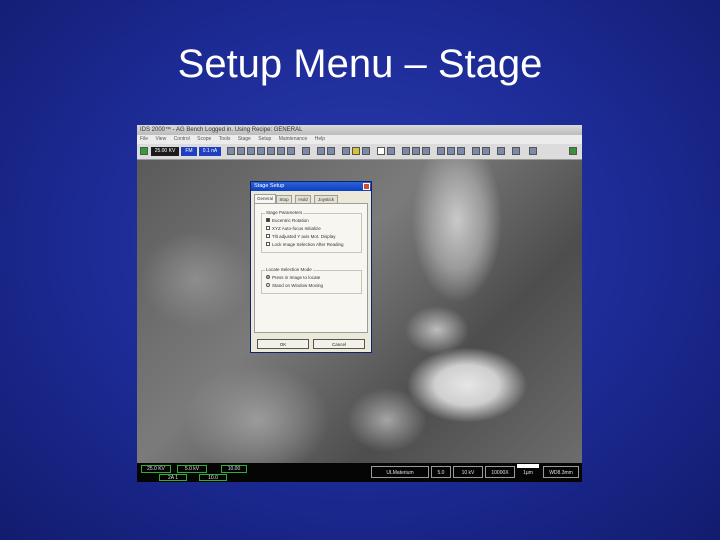 The height and width of the screenshot is (540, 720). What do you see at coordinates (356, 151) in the screenshot?
I see `light-icon` at bounding box center [356, 151].